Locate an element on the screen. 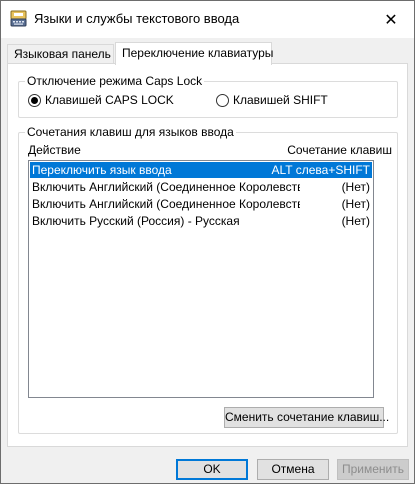  close-button: ✕ is located at coordinates (391, 19).